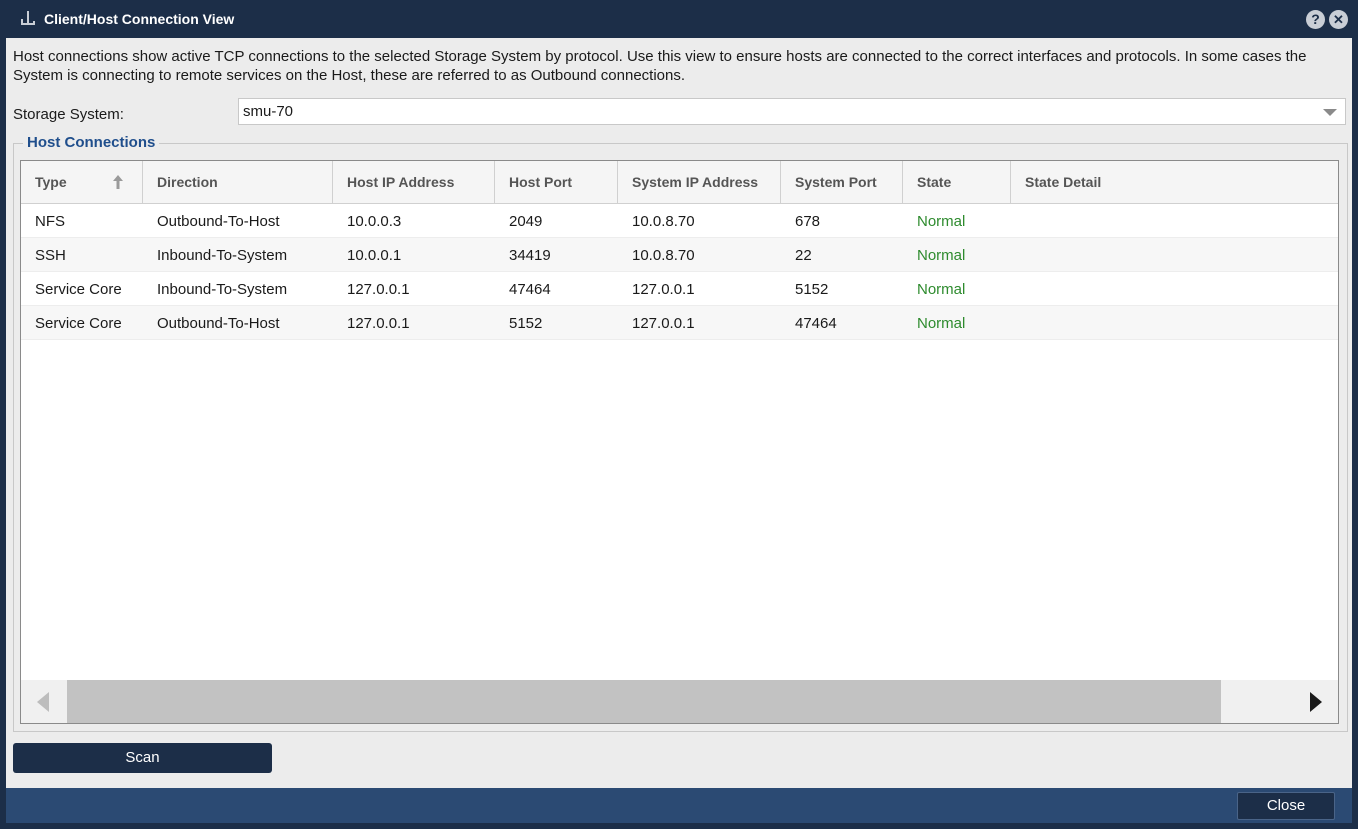 This screenshot has width=1358, height=829. What do you see at coordinates (792, 111) in the screenshot?
I see `storage-system-select: smu-70` at bounding box center [792, 111].